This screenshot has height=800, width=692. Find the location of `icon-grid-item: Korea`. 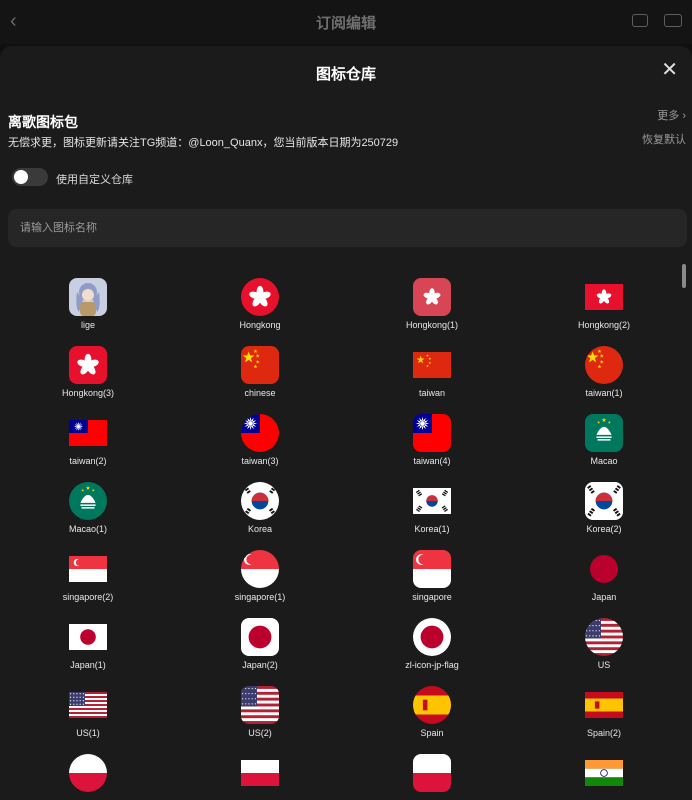

icon-grid-item: Korea is located at coordinates (260, 516).